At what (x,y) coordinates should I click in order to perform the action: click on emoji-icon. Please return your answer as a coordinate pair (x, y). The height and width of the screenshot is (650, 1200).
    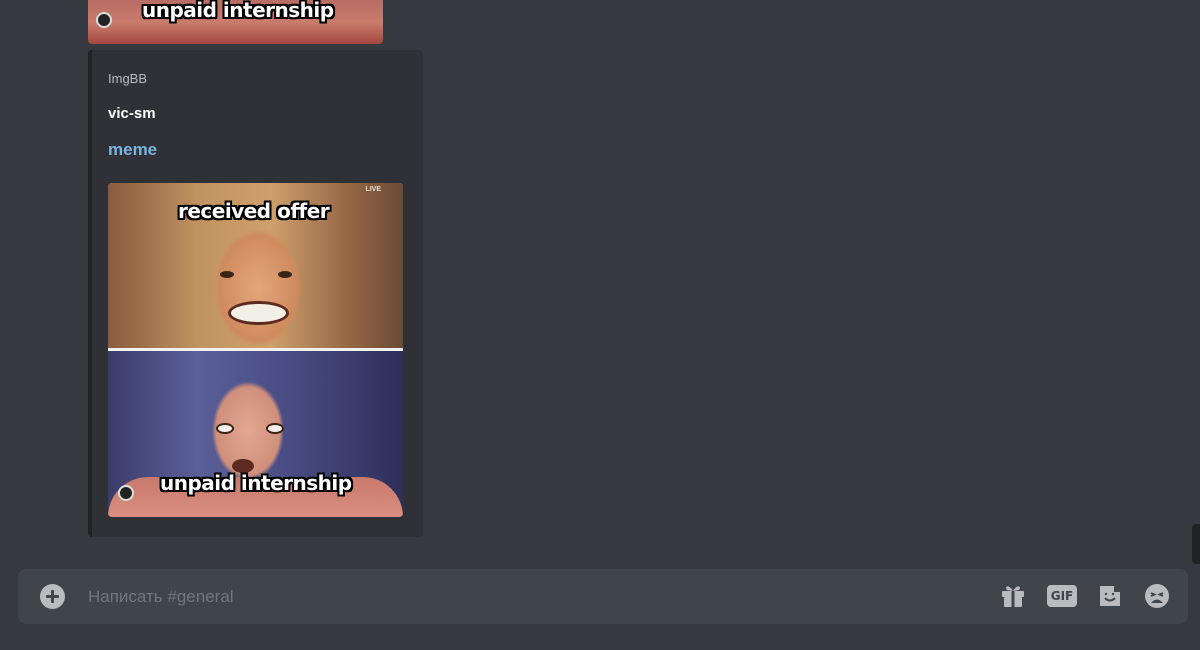
    Looking at the image, I should click on (1157, 596).